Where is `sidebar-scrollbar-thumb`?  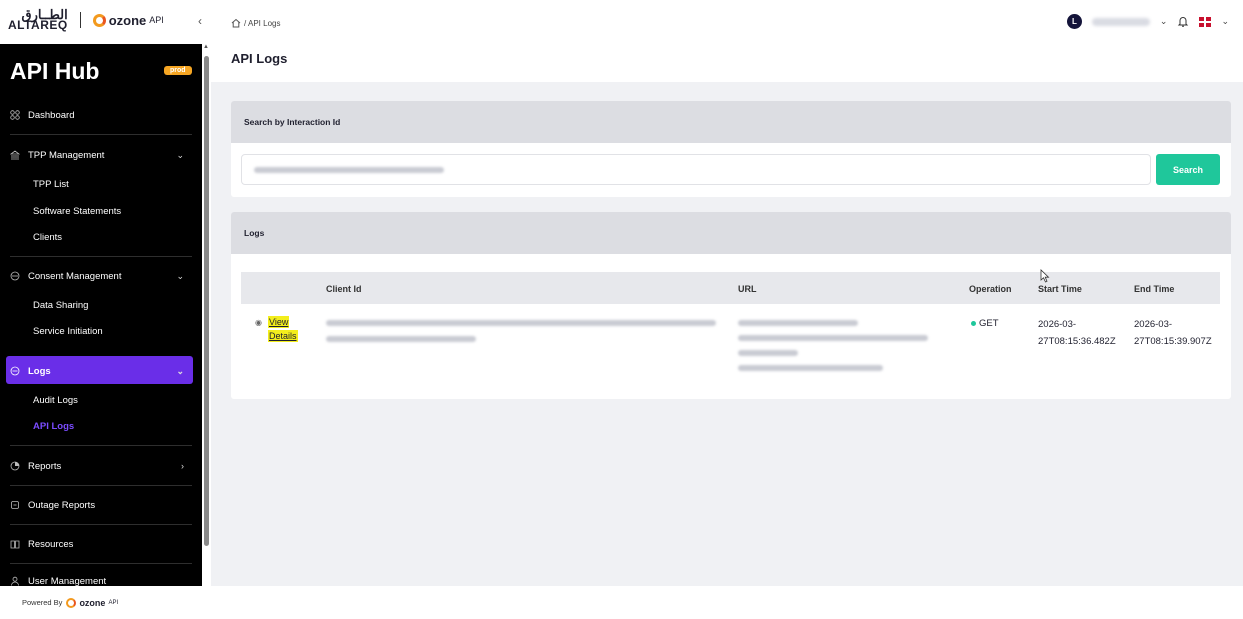
sidebar-scrollbar-thumb is located at coordinates (206, 301).